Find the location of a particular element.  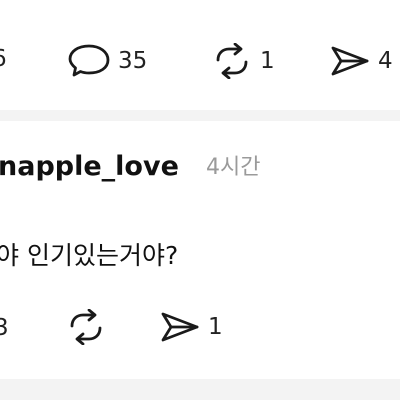

repost-action: 1 is located at coordinates (242, 61).